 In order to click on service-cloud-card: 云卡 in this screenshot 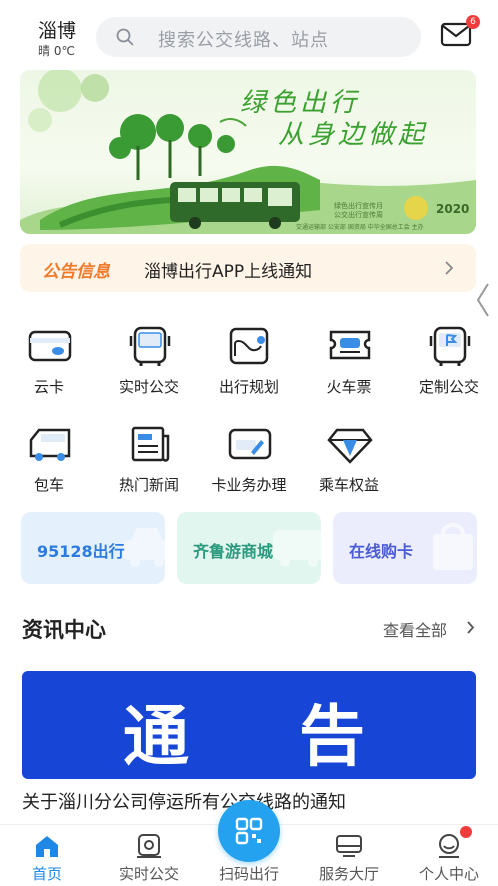, I will do `click(49, 366)`.